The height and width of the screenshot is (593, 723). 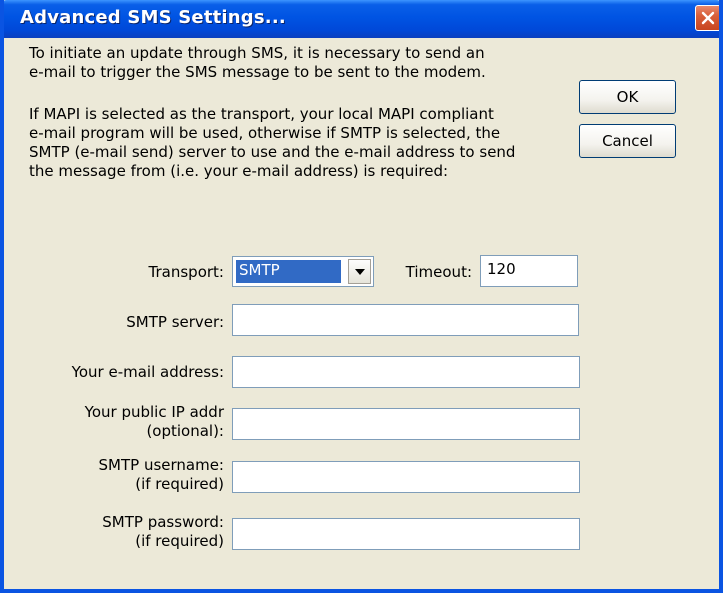 I want to click on email-label: Your e-mail address:, so click(x=147, y=372).